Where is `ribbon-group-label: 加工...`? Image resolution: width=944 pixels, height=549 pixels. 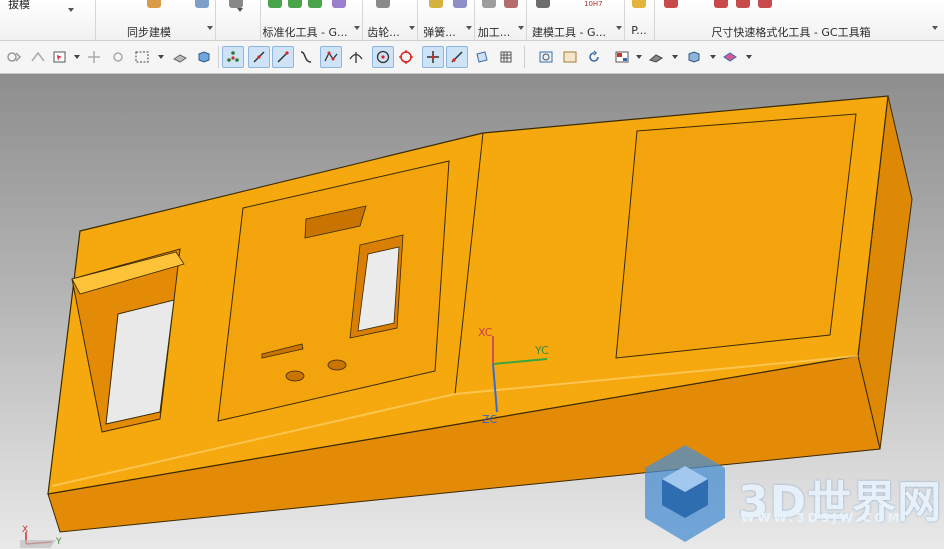
ribbon-group-label: 加工... is located at coordinates (494, 32).